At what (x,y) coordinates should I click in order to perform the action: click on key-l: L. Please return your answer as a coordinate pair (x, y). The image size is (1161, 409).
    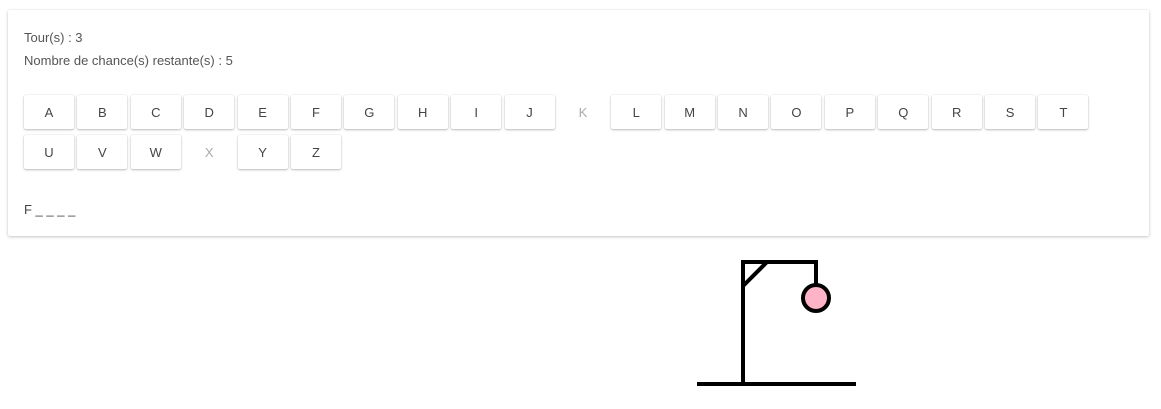
    Looking at the image, I should click on (636, 112).